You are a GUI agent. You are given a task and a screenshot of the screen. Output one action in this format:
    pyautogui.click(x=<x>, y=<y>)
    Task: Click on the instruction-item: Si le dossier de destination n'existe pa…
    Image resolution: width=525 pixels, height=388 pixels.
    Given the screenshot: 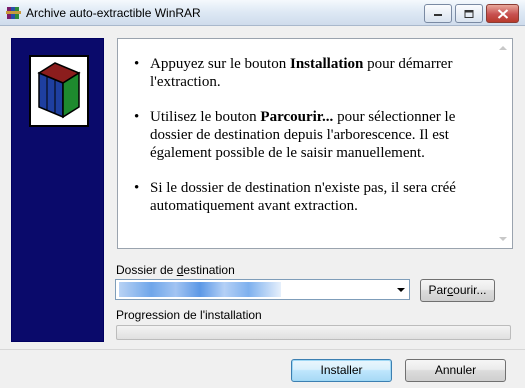 What is the action you would take?
    pyautogui.click(x=309, y=197)
    